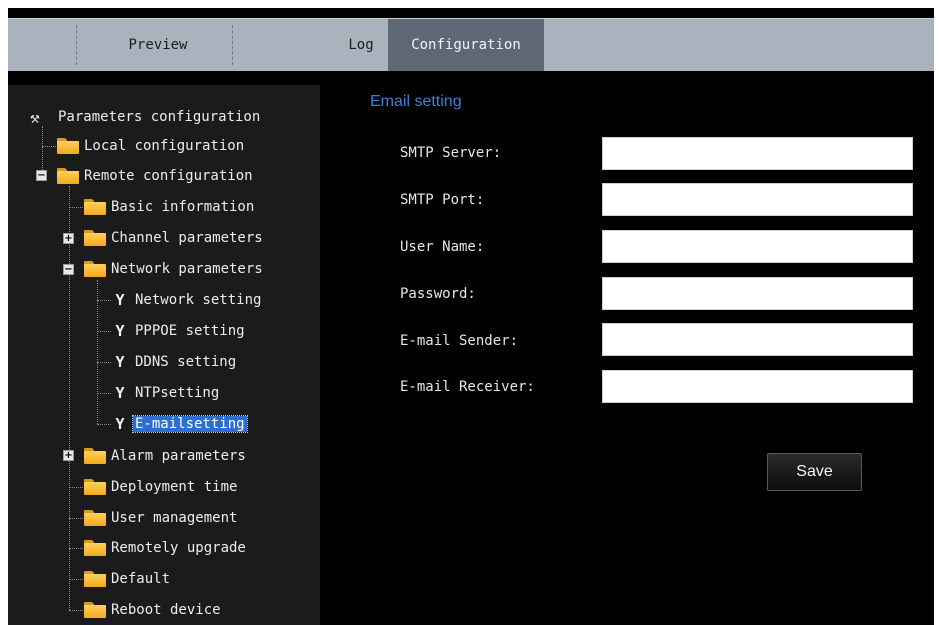 Image resolution: width=939 pixels, height=625 pixels. I want to click on wrench-settings-icon: ⚒, so click(35, 117).